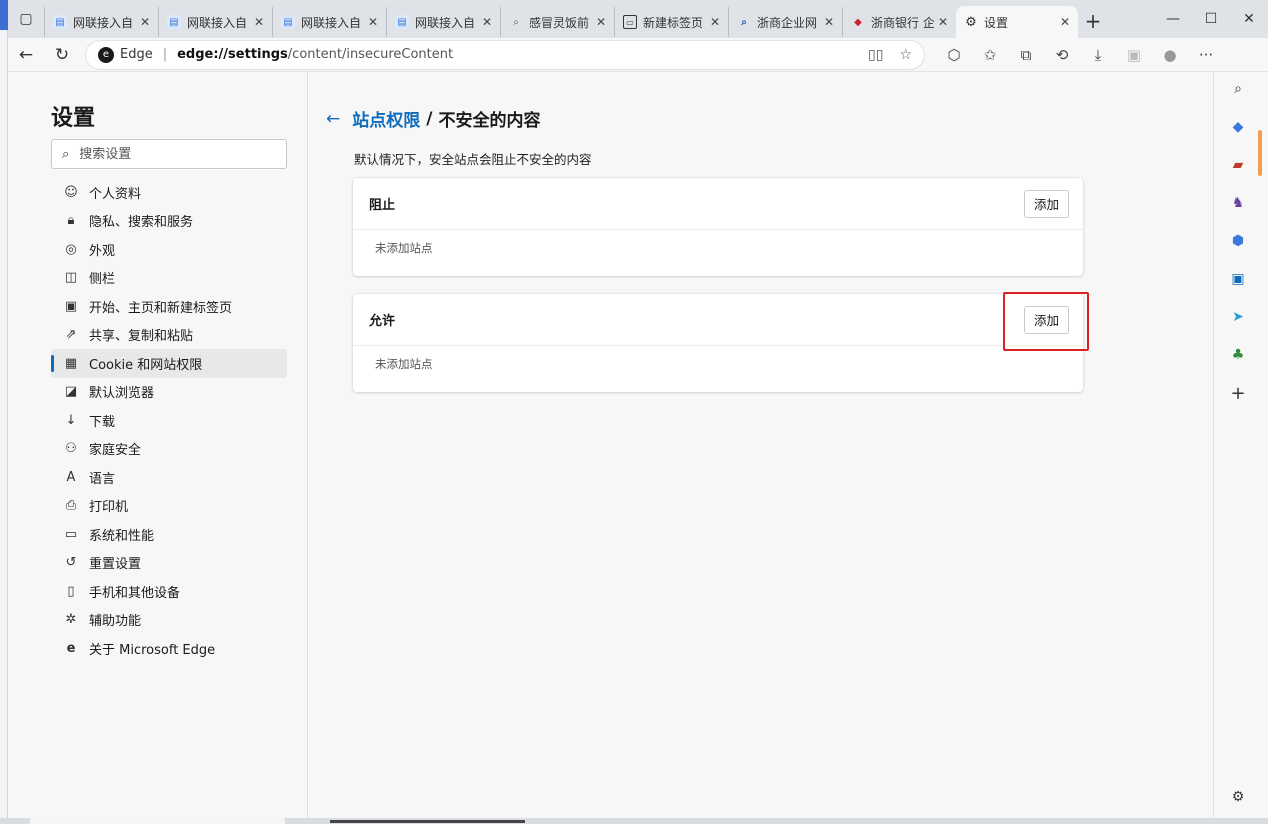 This screenshot has width=1268, height=824. I want to click on search-input, so click(169, 154).